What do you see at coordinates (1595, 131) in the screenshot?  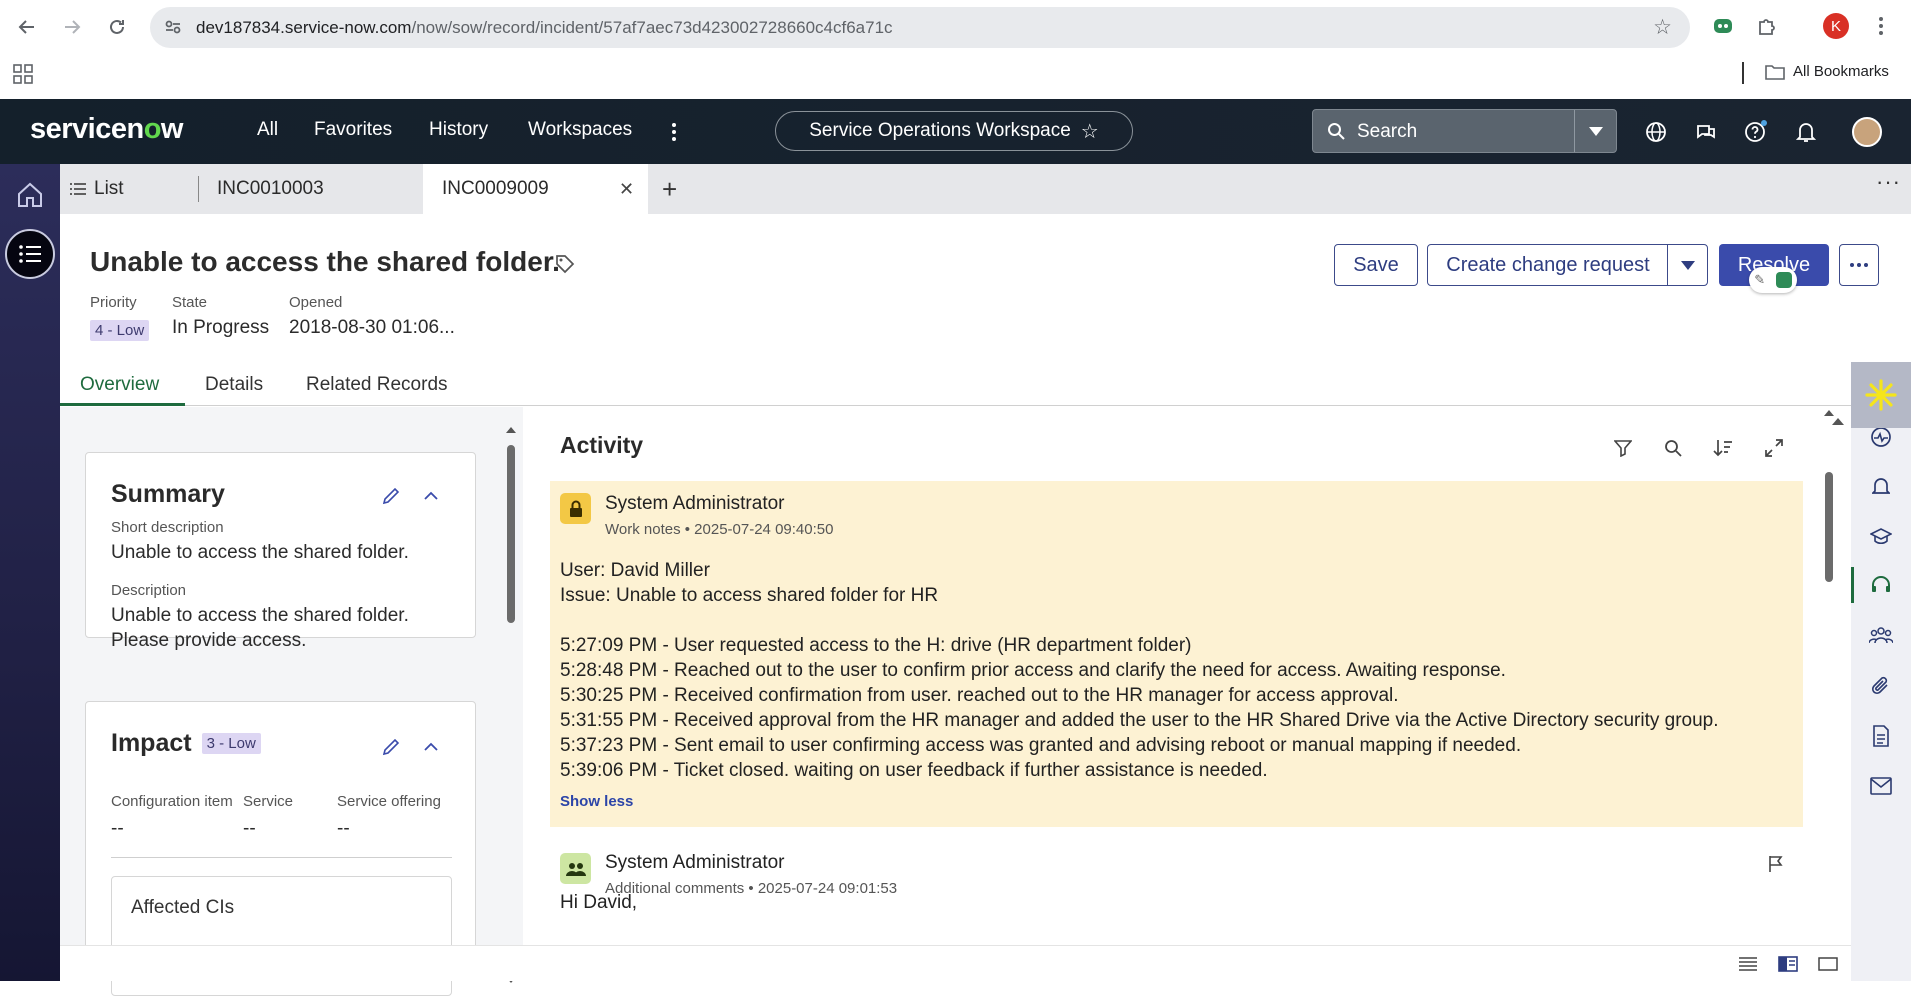 I see `search-scope-dropdown` at bounding box center [1595, 131].